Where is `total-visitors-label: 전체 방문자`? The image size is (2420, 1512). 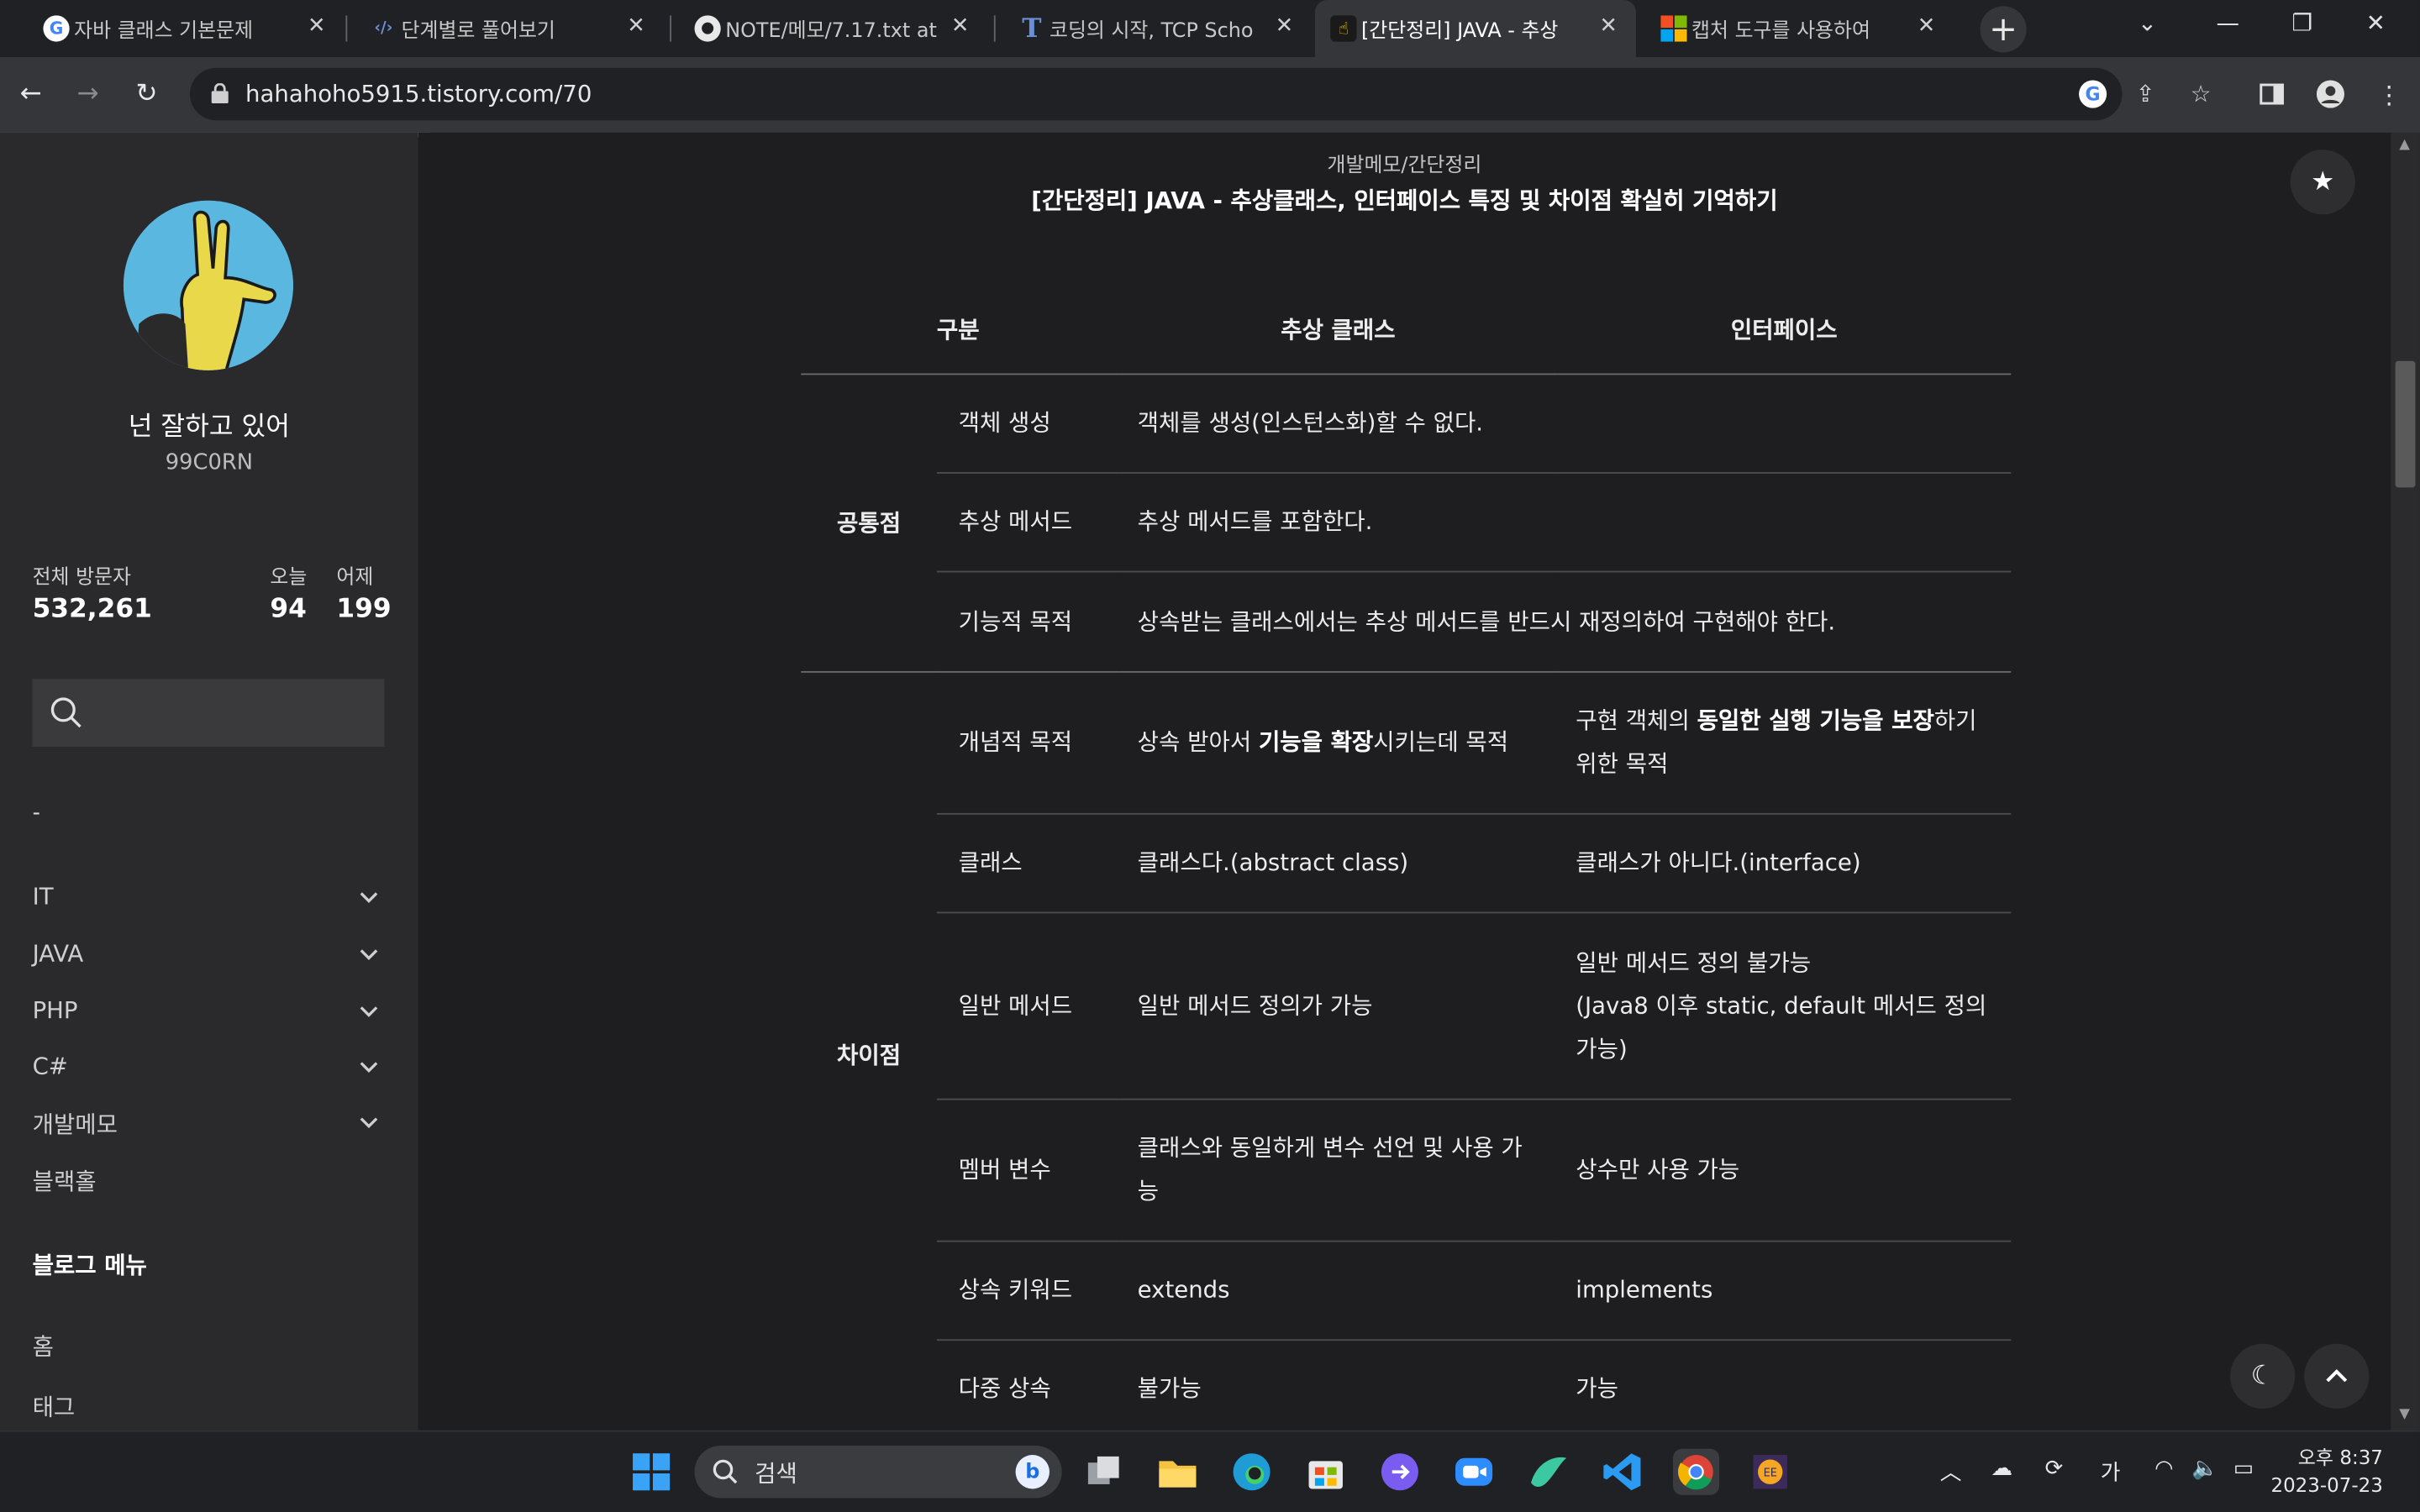 total-visitors-label: 전체 방문자 is located at coordinates (82, 578).